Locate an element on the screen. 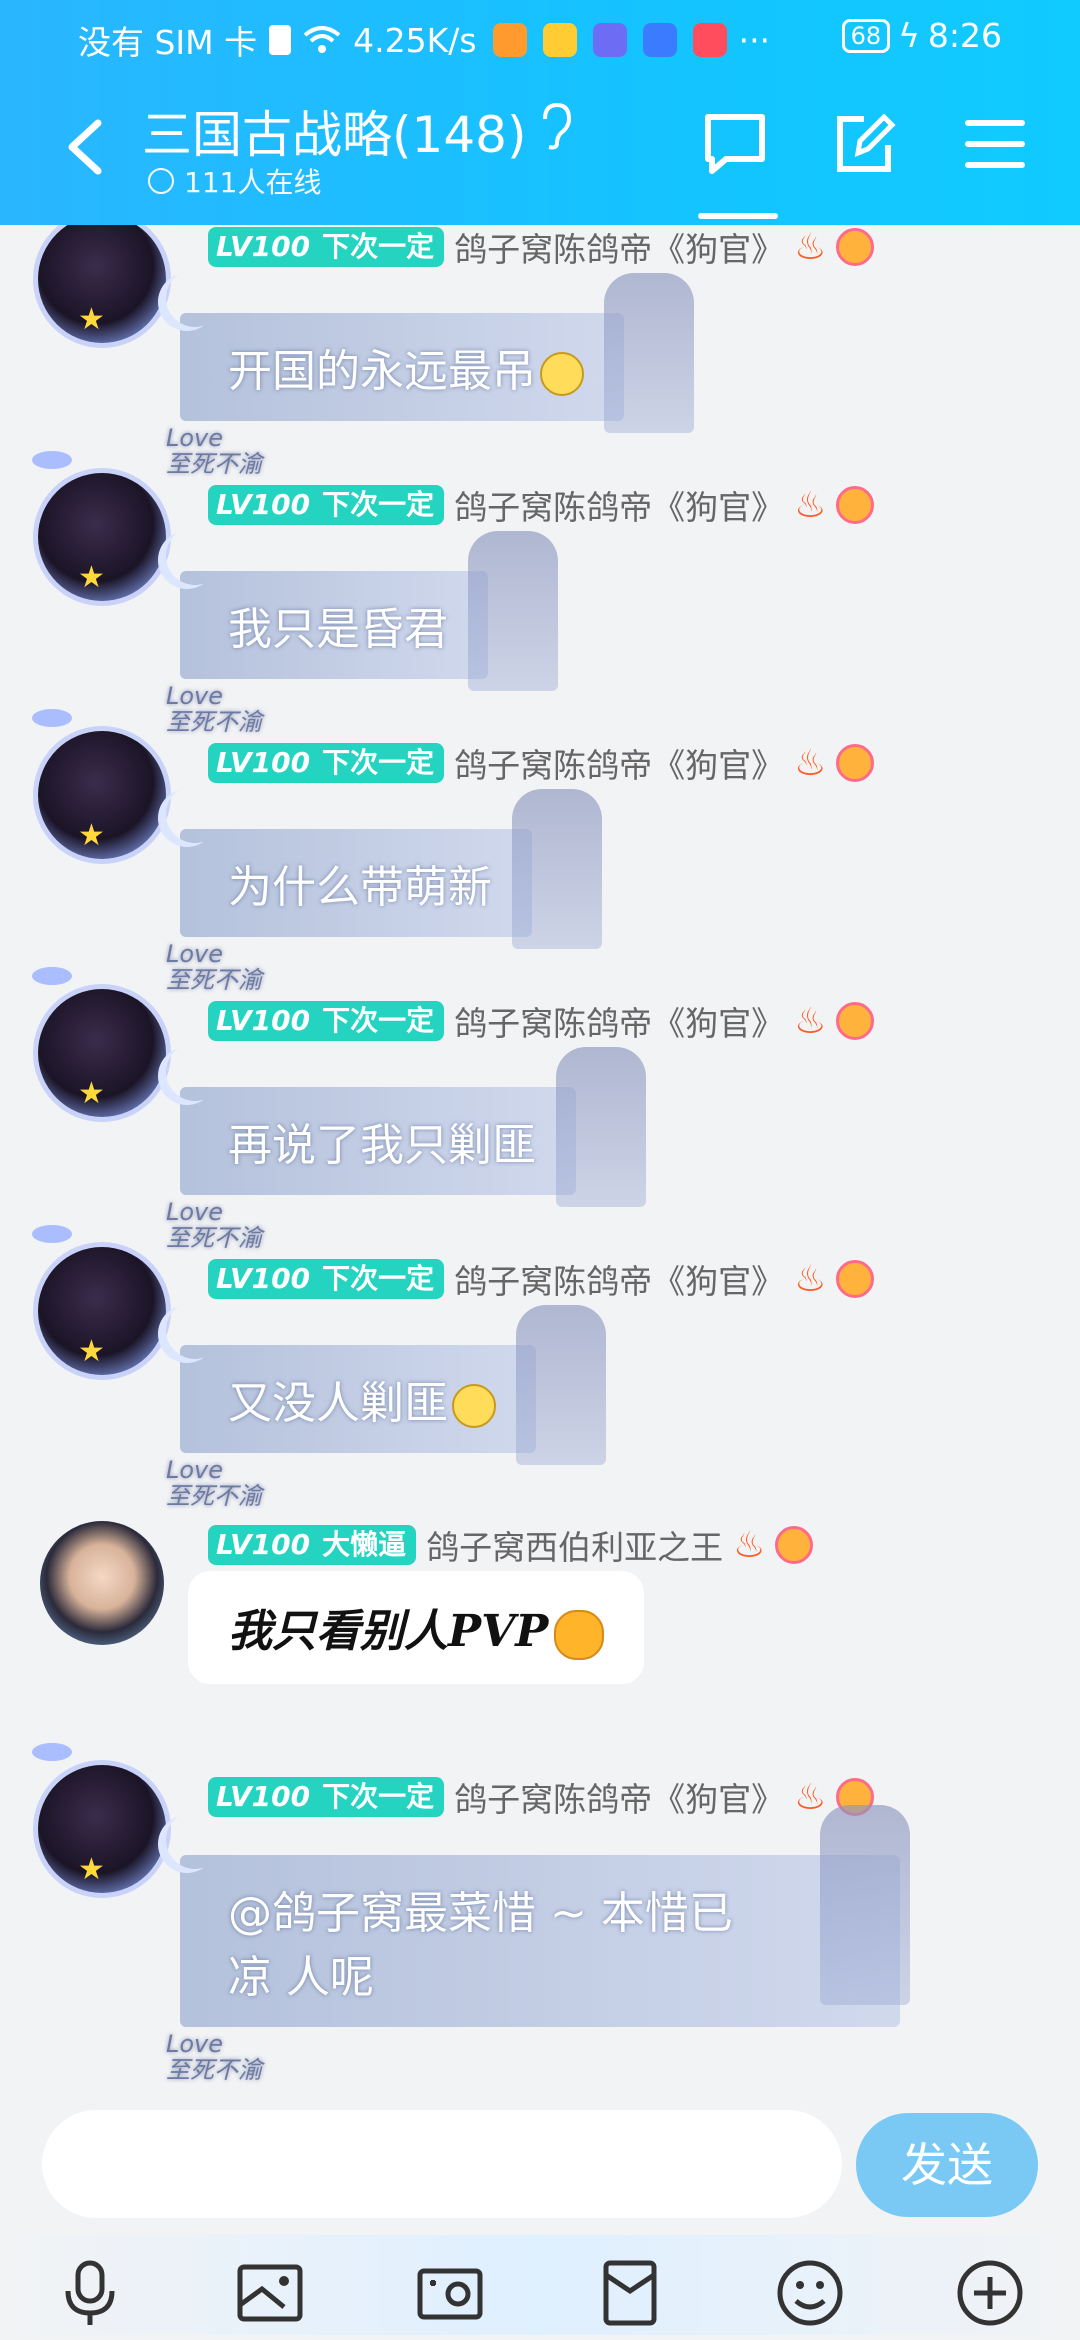 This screenshot has width=1080, height=2340. sim-alert-icon is located at coordinates (280, 40).